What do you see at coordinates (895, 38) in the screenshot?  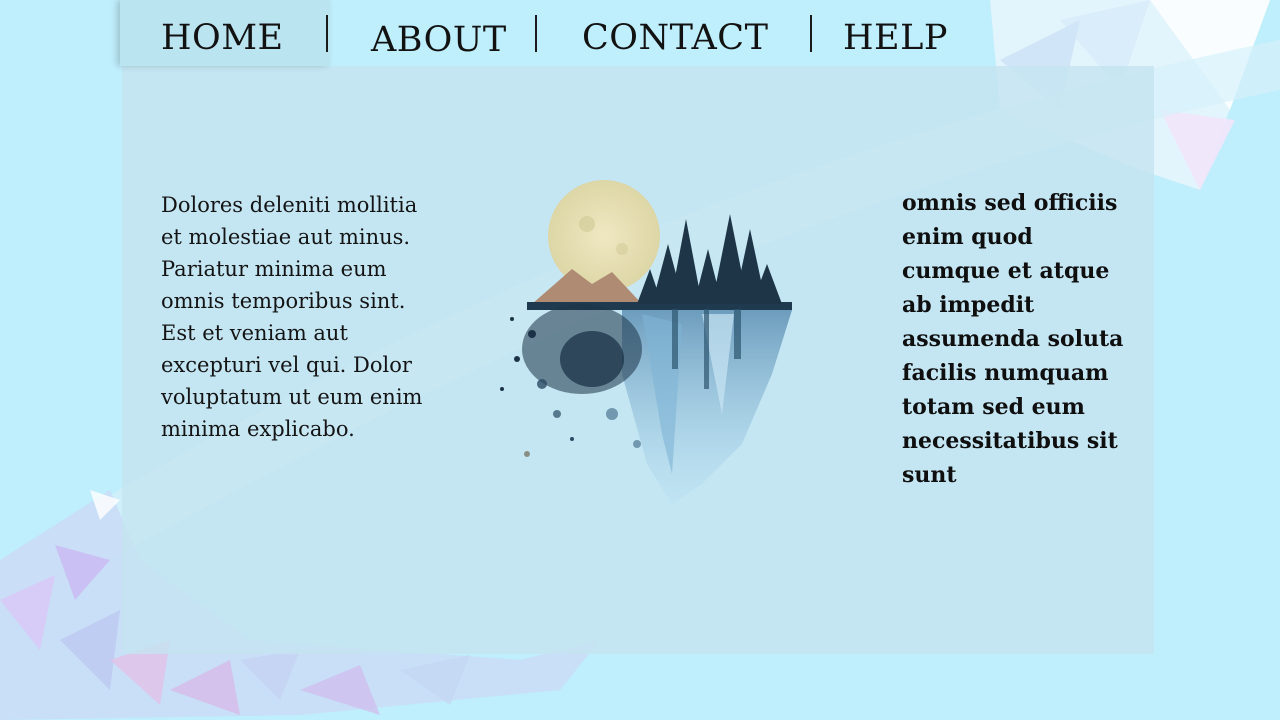 I see `nav-item-help: HELP` at bounding box center [895, 38].